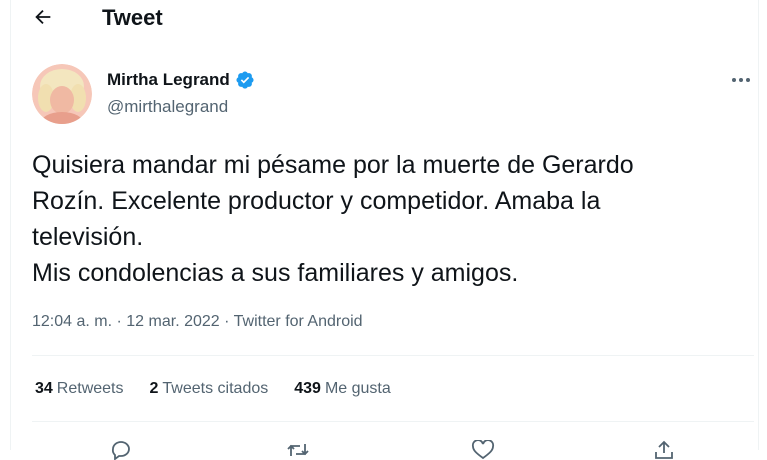  I want to click on tweet-timestamp-link: 12:04 a. m. · 12 mar. 2022, so click(126, 321).